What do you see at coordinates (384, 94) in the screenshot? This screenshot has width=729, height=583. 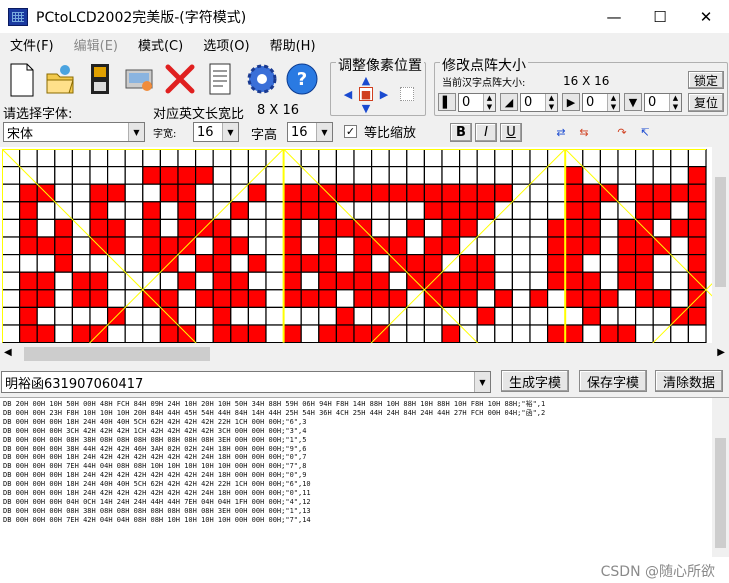 I see `move-right-icon: ▶` at bounding box center [384, 94].